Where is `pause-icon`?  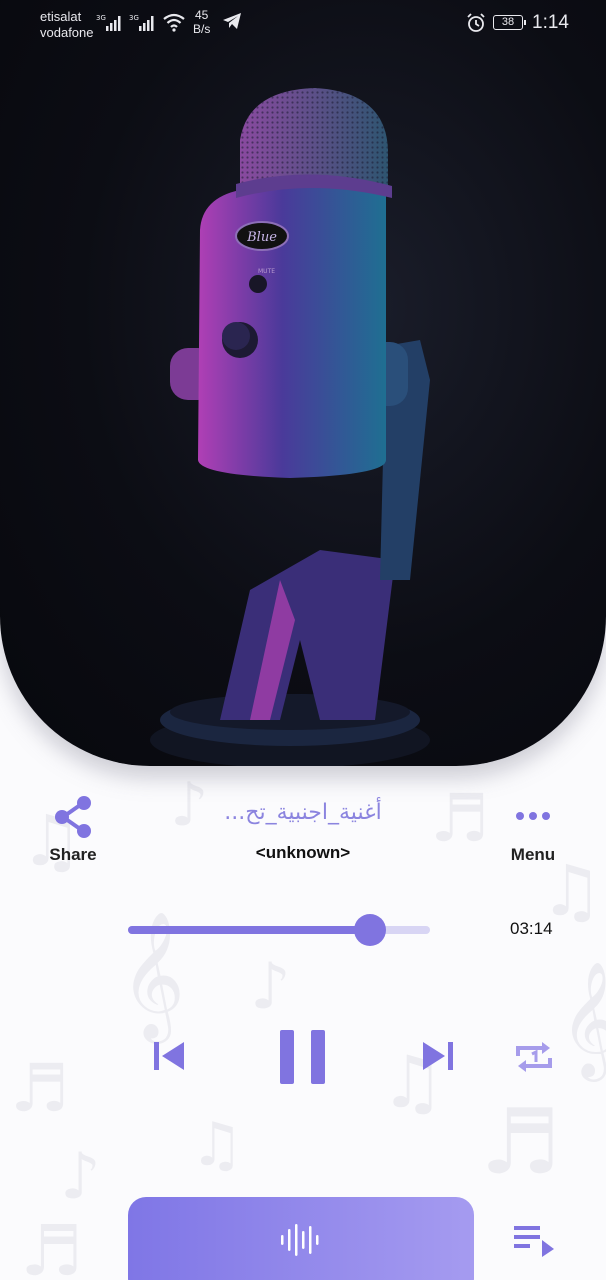
pause-icon is located at coordinates (303, 1057).